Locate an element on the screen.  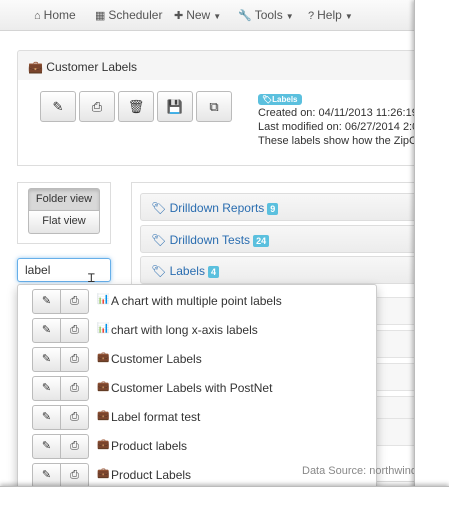
list-item: ✎ ⎙ 💼 Product labels is located at coordinates (202, 447).